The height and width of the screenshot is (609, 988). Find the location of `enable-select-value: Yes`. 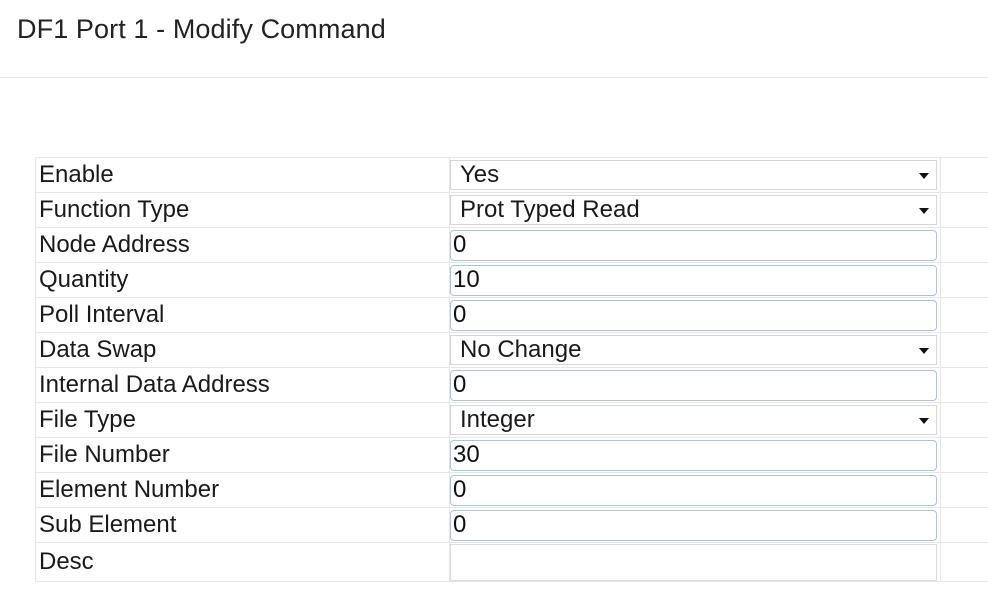

enable-select-value: Yes is located at coordinates (480, 174).